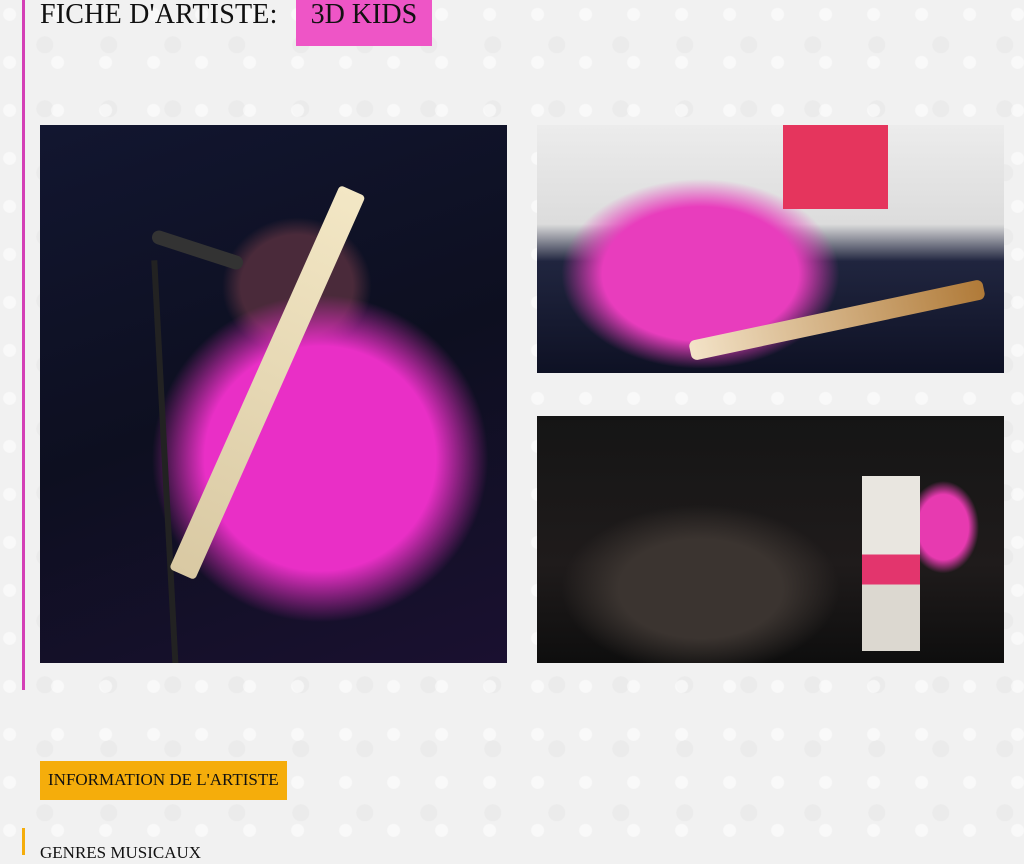  What do you see at coordinates (23, 841) in the screenshot?
I see `genres-accent-rule` at bounding box center [23, 841].